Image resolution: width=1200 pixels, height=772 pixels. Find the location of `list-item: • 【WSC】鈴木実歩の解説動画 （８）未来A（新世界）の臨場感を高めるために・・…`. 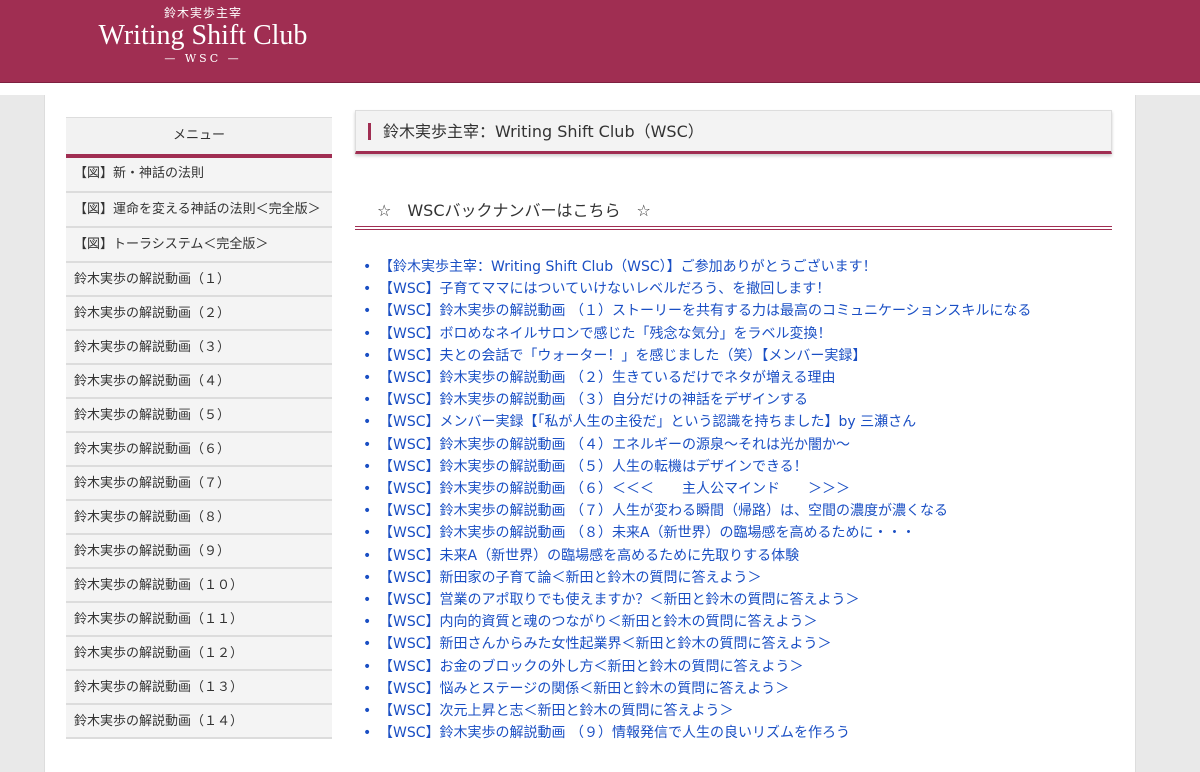

list-item: • 【WSC】鈴木実歩の解説動画 （８）未来A（新世界）の臨場感を高めるために・・… is located at coordinates (733, 533).